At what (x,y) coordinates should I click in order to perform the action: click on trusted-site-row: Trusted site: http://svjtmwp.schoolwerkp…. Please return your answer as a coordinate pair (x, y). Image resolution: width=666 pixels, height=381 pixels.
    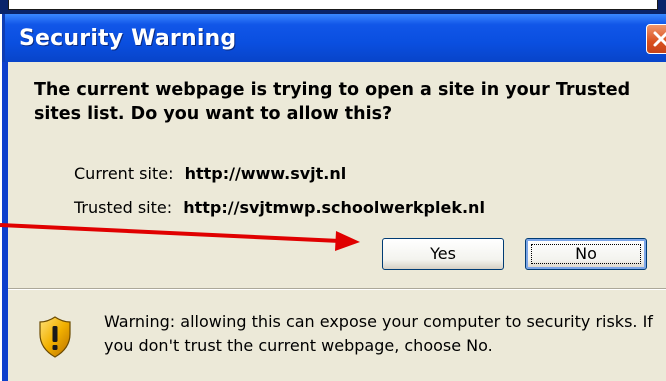
    Looking at the image, I should click on (279, 207).